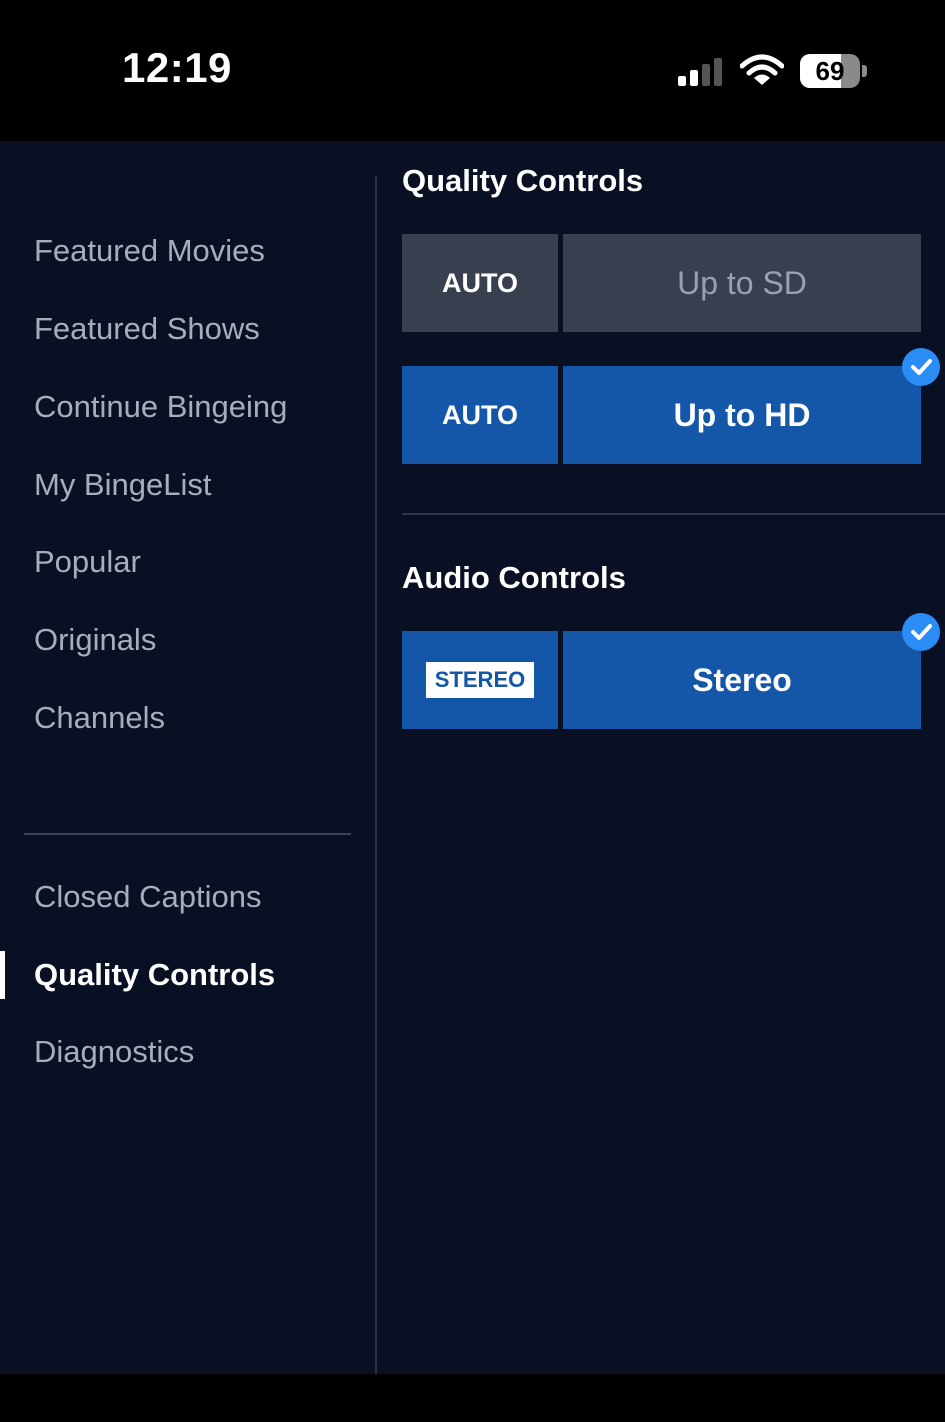 Image resolution: width=945 pixels, height=1422 pixels. I want to click on sidebar-item-featured-shows: Featured Shows, so click(147, 329).